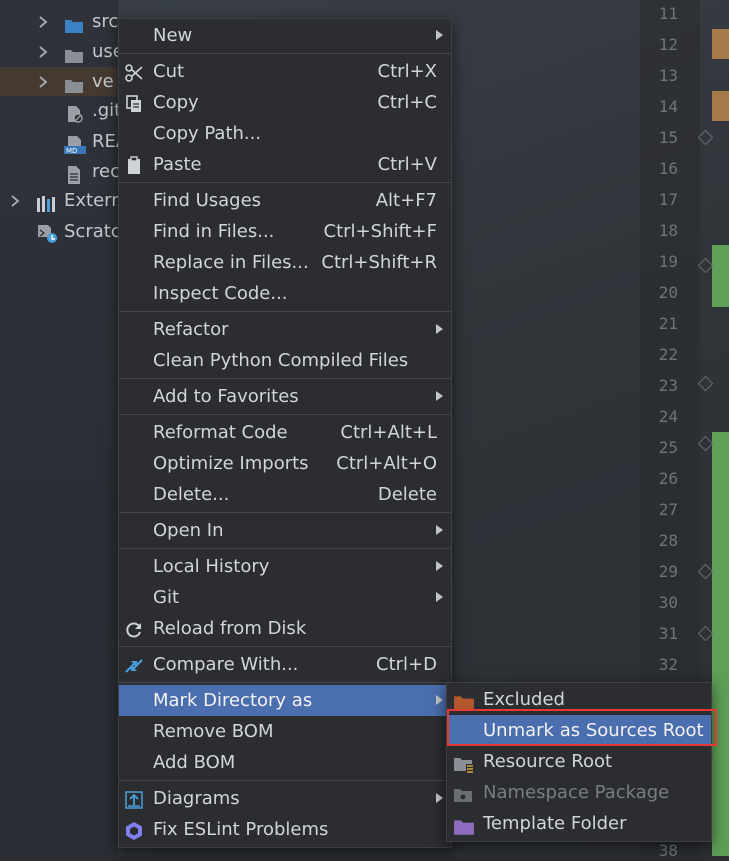 This screenshot has width=729, height=861. What do you see at coordinates (285, 731) in the screenshot?
I see `menu-item-remove-bom: Remove BOM` at bounding box center [285, 731].